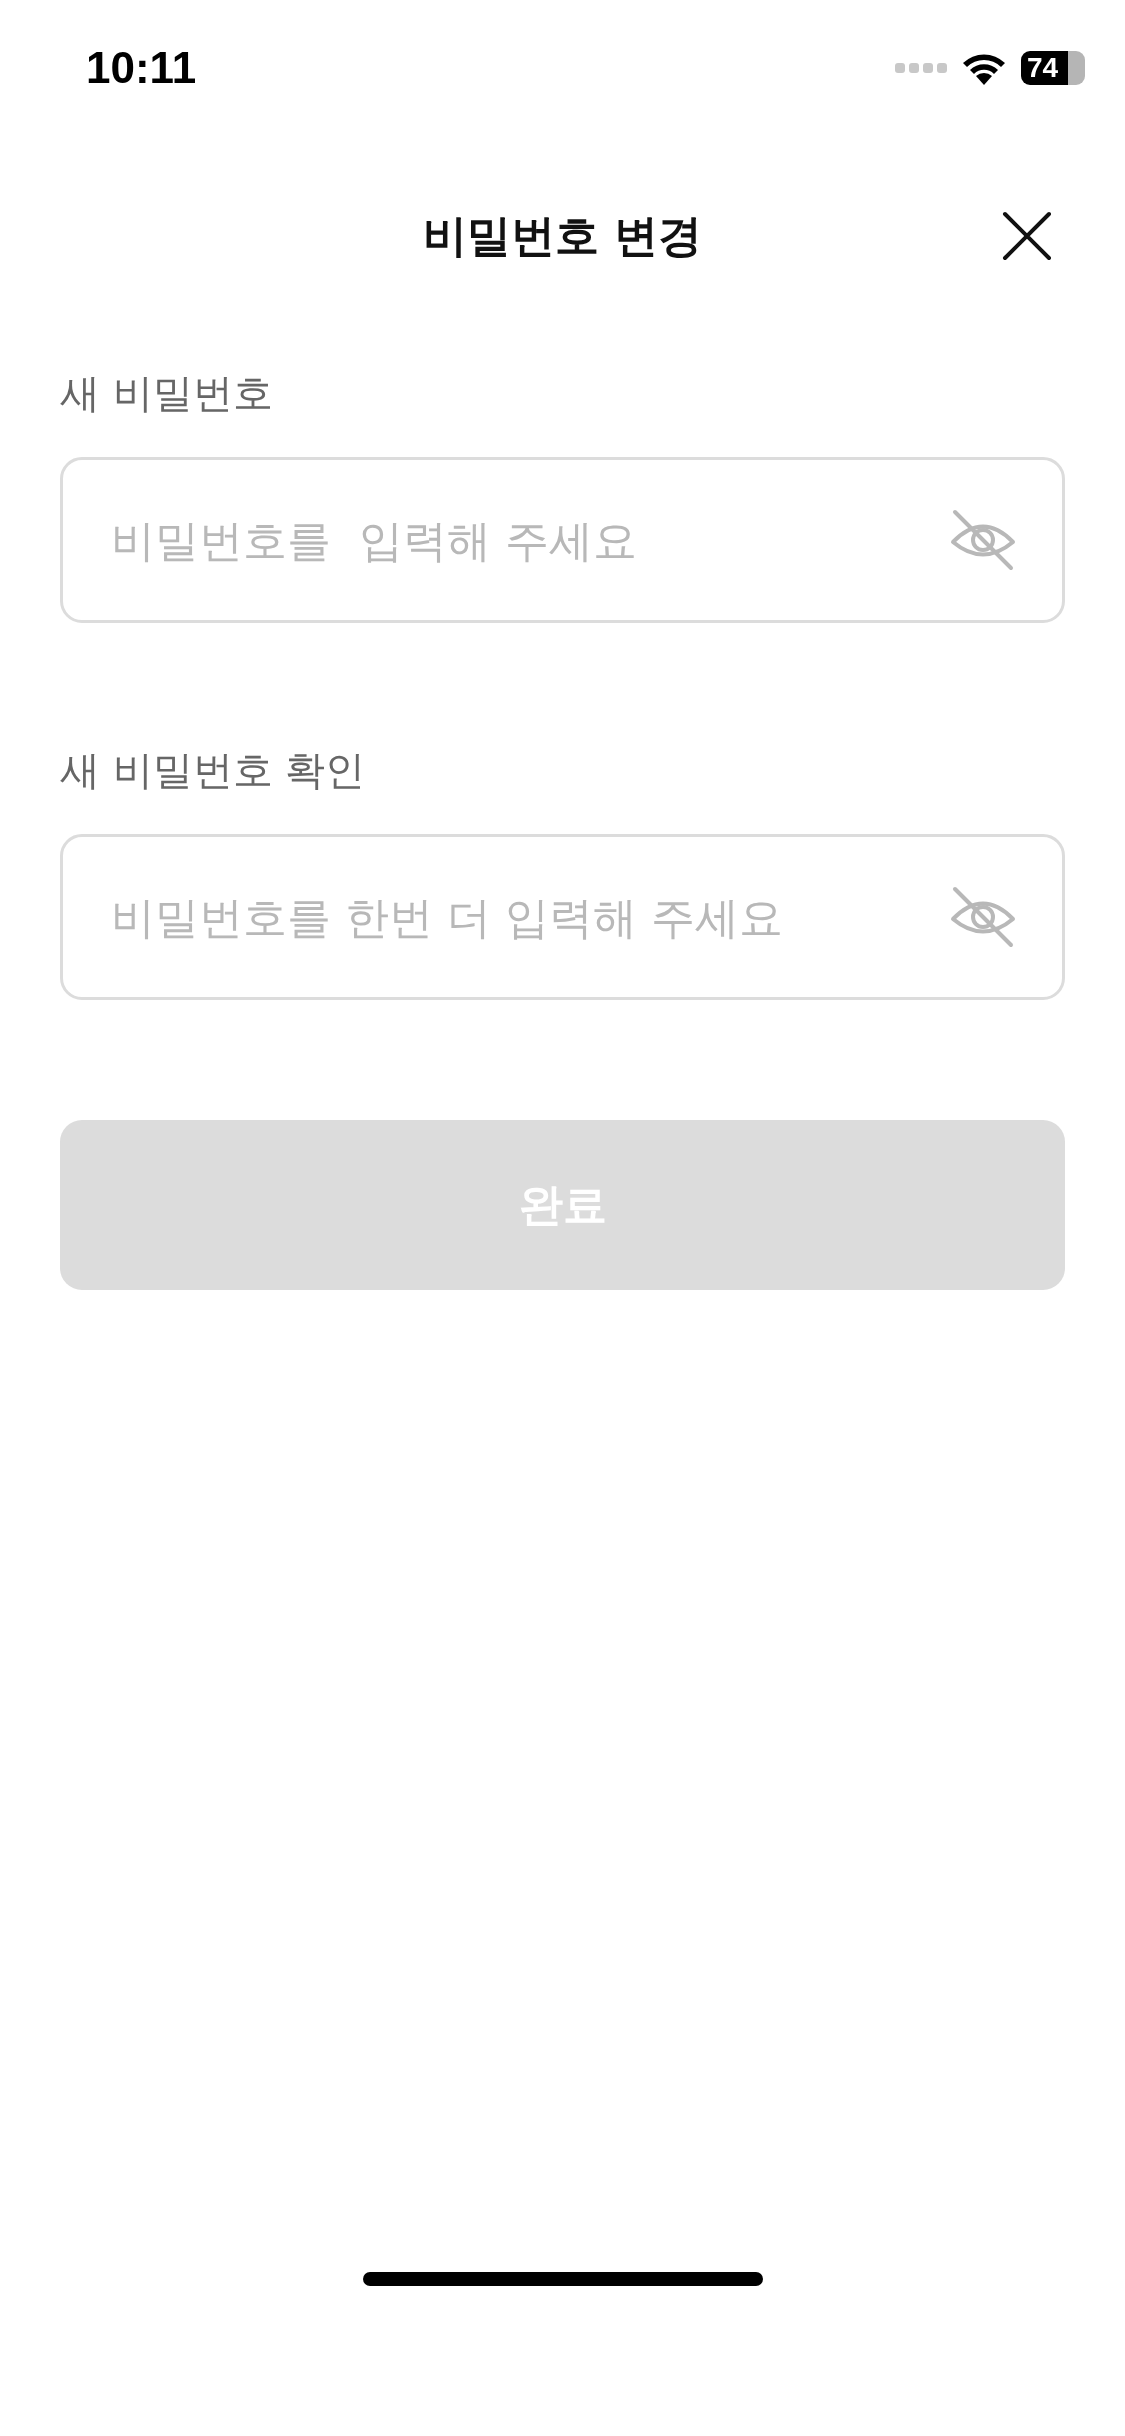  I want to click on wifi-icon, so click(984, 68).